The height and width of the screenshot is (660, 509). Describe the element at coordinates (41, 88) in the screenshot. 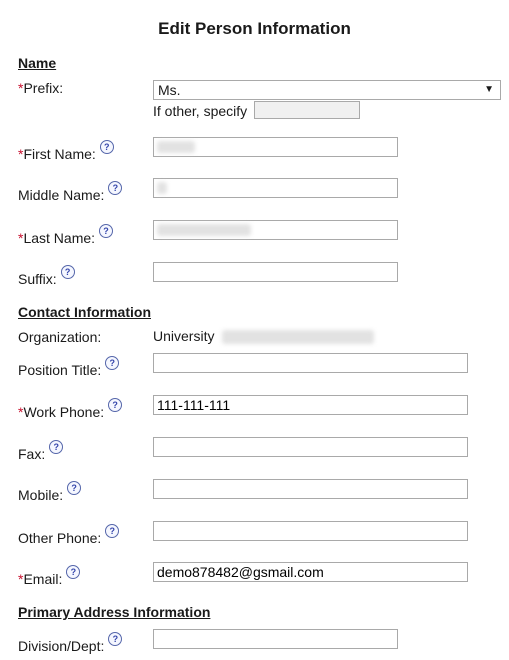

I see `prefix-label: *Prefix:` at that location.